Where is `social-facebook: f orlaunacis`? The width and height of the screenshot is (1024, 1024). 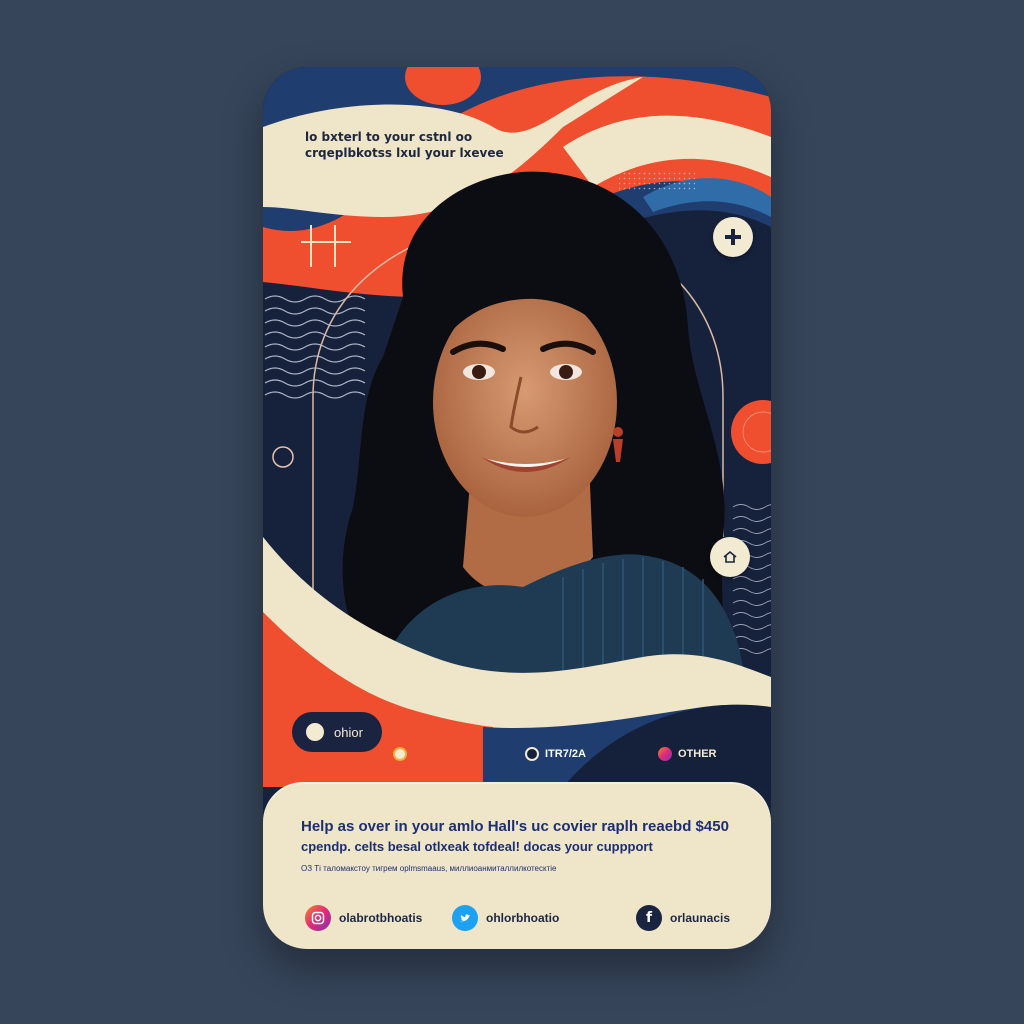
social-facebook: f orlaunacis is located at coordinates (683, 918).